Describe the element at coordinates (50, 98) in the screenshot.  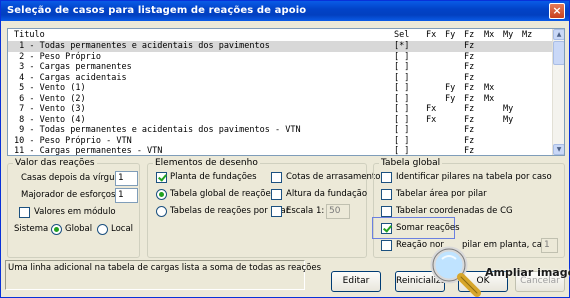
I see `cell-titulo: 6 - Vento (2)` at that location.